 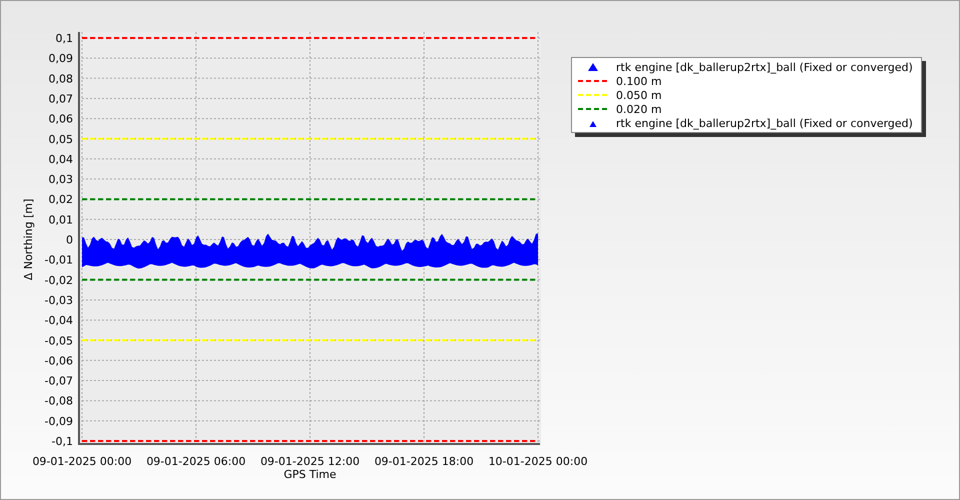 I want to click on y-tick-label: -0,1, so click(x=62, y=441).